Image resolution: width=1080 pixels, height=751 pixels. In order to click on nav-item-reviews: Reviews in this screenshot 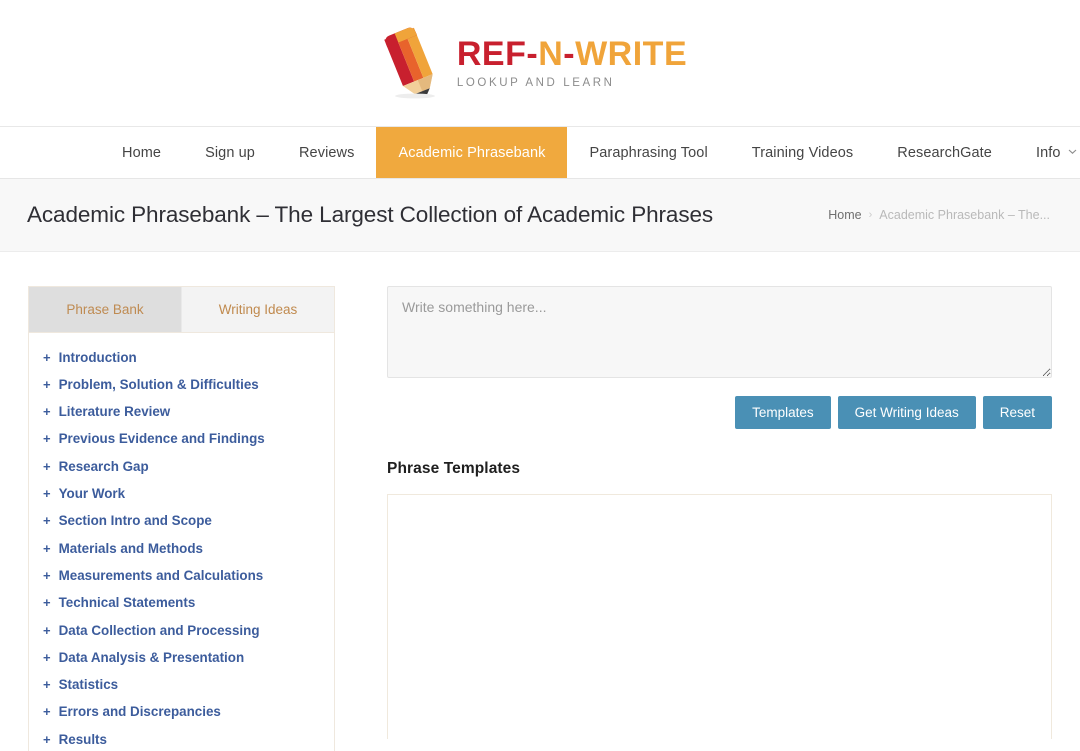, I will do `click(327, 152)`.